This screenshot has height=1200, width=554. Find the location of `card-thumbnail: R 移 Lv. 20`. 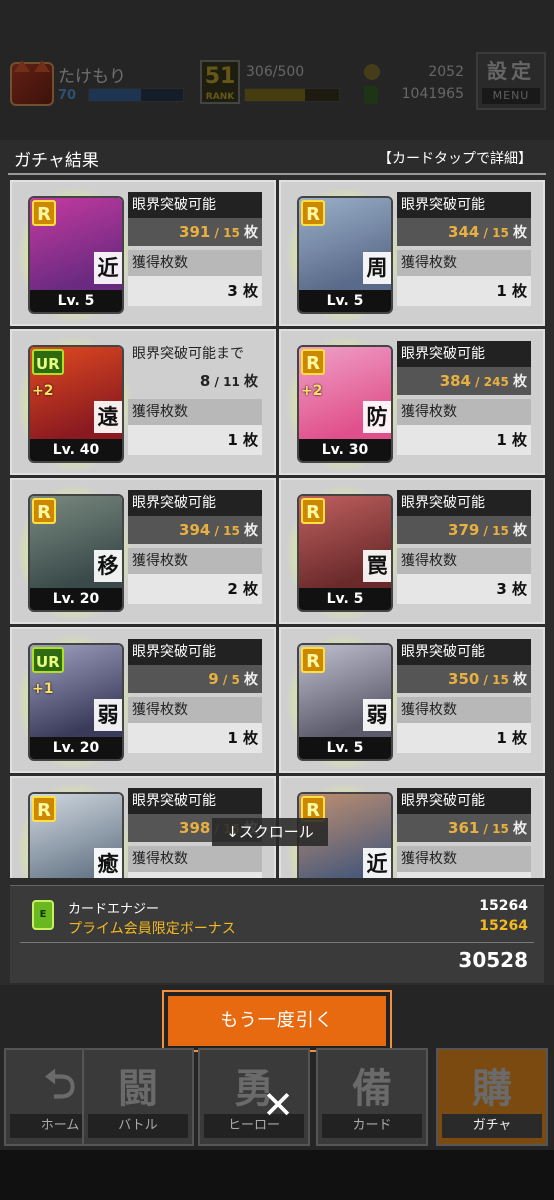

card-thumbnail: R 移 Lv. 20 is located at coordinates (76, 553).